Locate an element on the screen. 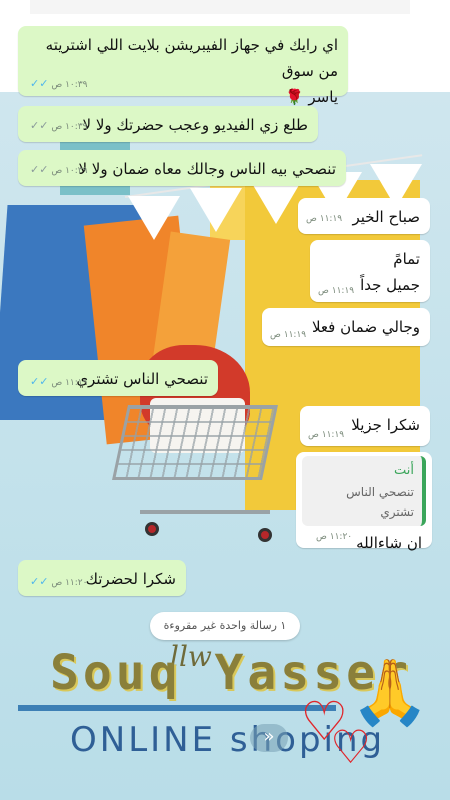 The image size is (450, 800). incoming-message: شكرا جزيلا ١١:١٩ ص is located at coordinates (365, 426).